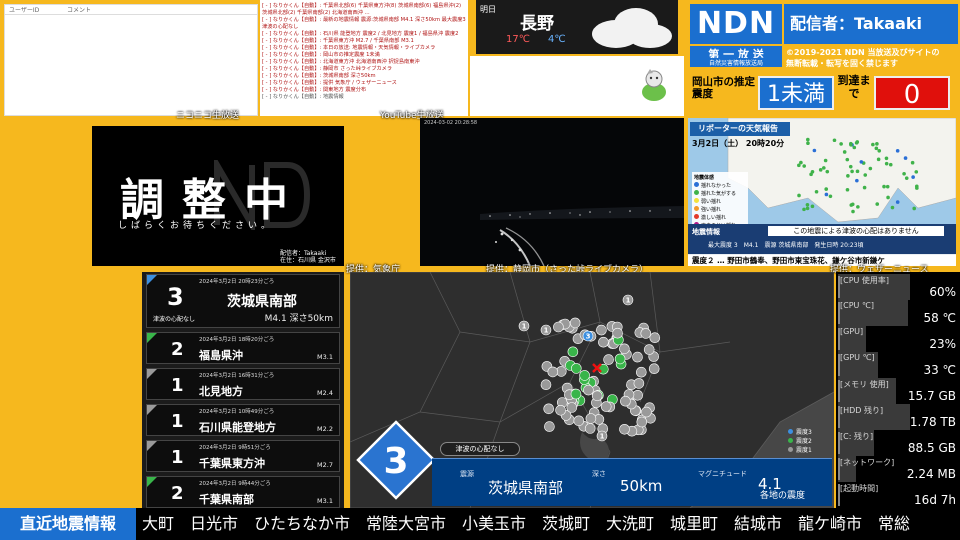 This screenshot has width=960, height=540. I want to click on quake-list-item: 1 2024年3月2日 10時49分ごろ 石川県能登地方 M2.2, so click(243, 420).